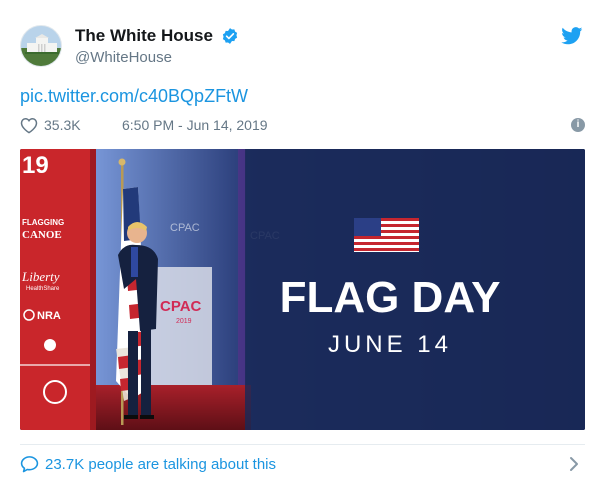 The width and height of the screenshot is (600, 480). What do you see at coordinates (302, 464) in the screenshot?
I see `tweet-footer: 23.7K people are talking about this` at bounding box center [302, 464].